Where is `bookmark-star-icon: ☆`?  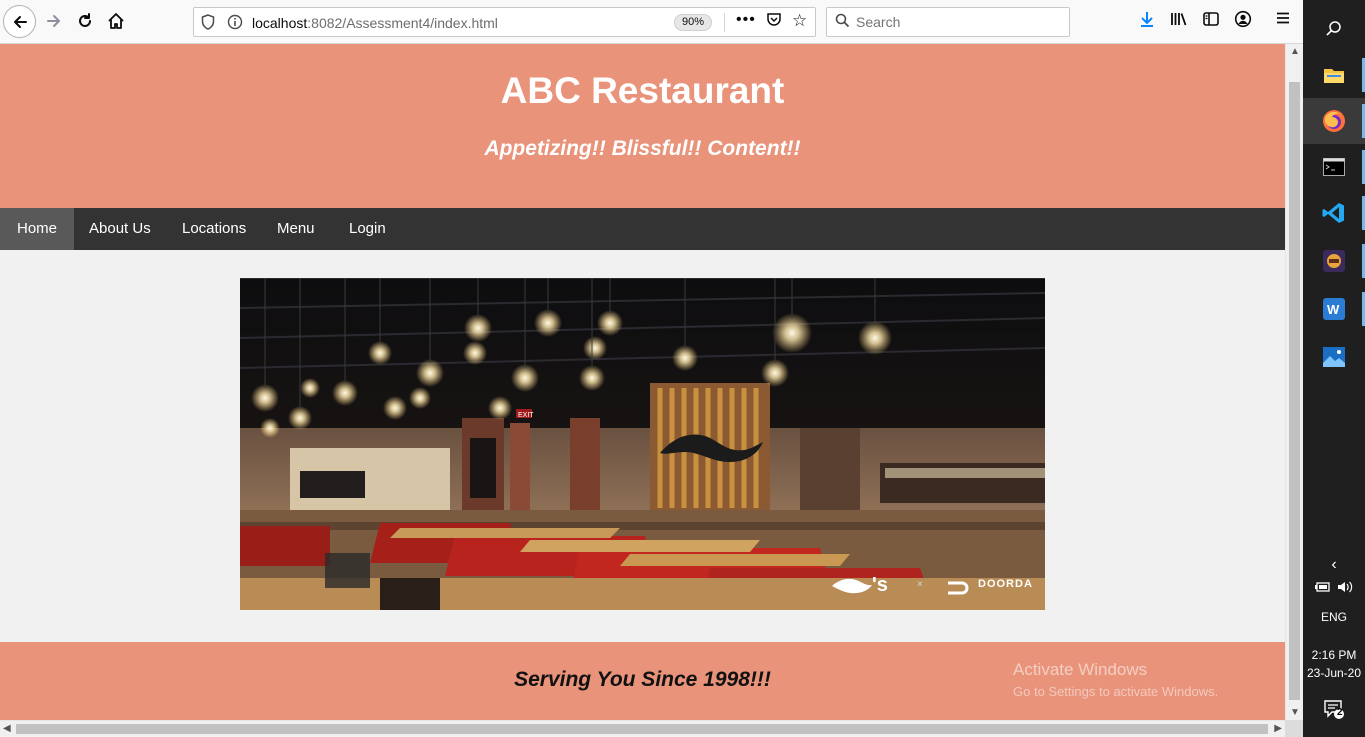 bookmark-star-icon: ☆ is located at coordinates (799, 21).